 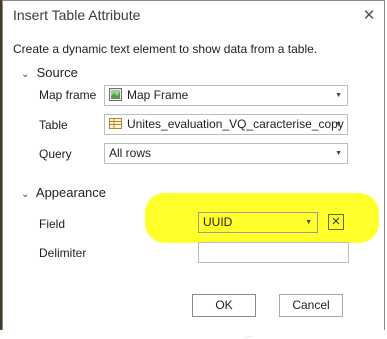 I want to click on map-frame-select: Map Frame ▼, so click(x=226, y=95).